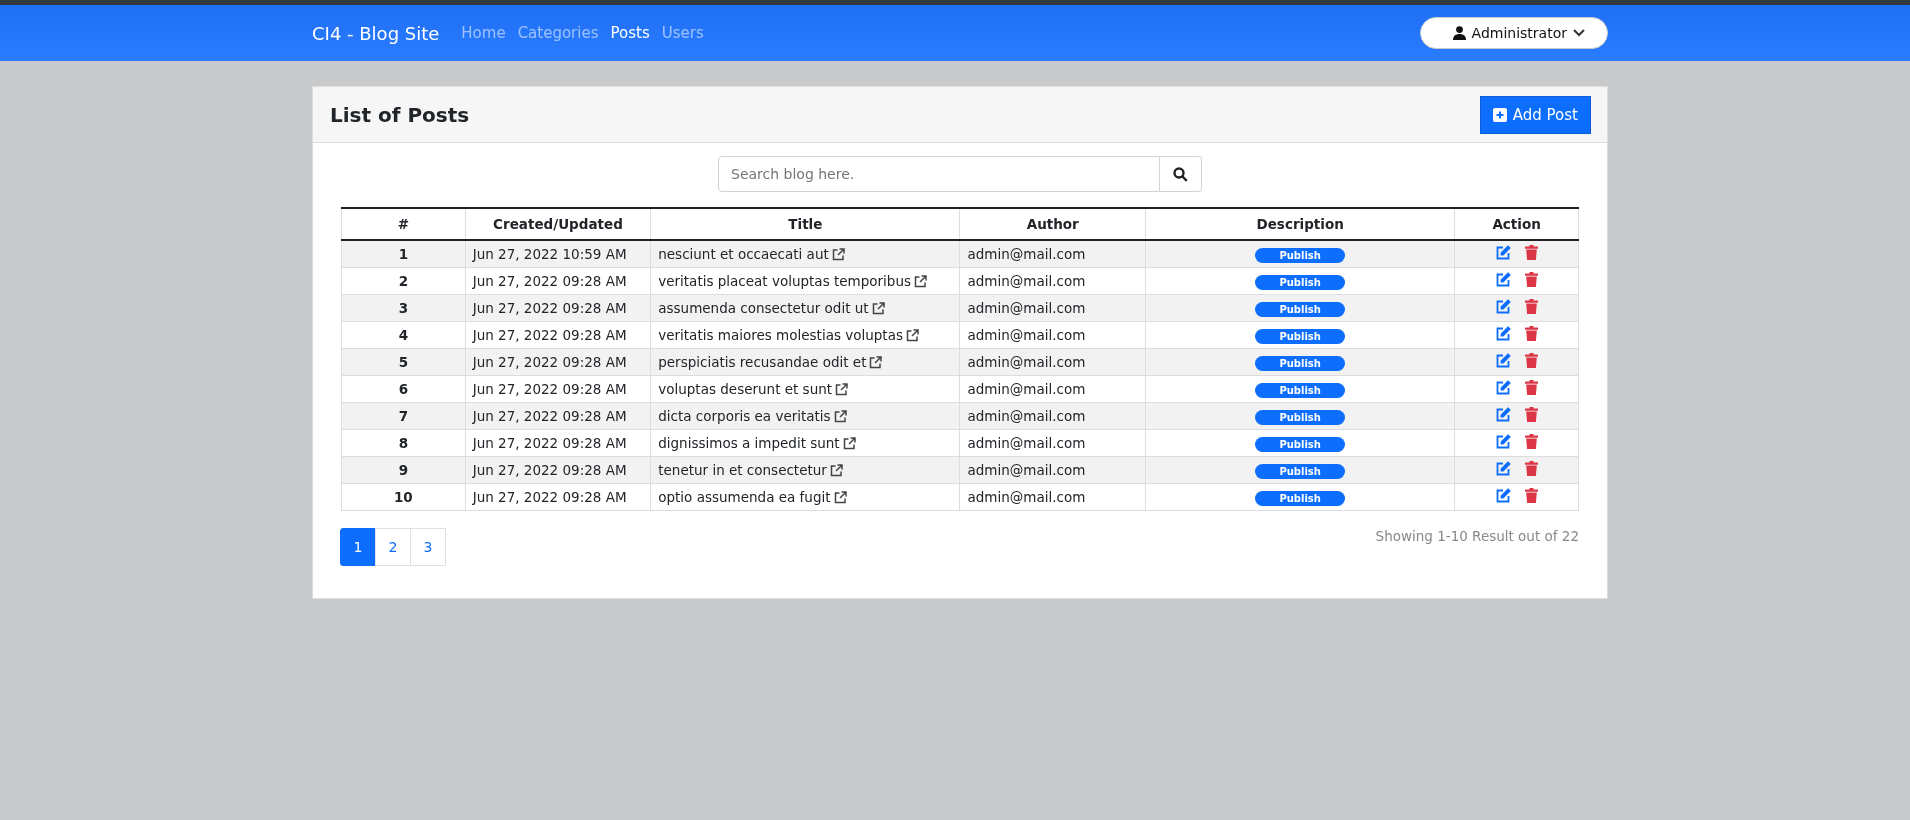 This screenshot has width=1910, height=820. Describe the element at coordinates (403, 497) in the screenshot. I see `table-cell: 10` at that location.